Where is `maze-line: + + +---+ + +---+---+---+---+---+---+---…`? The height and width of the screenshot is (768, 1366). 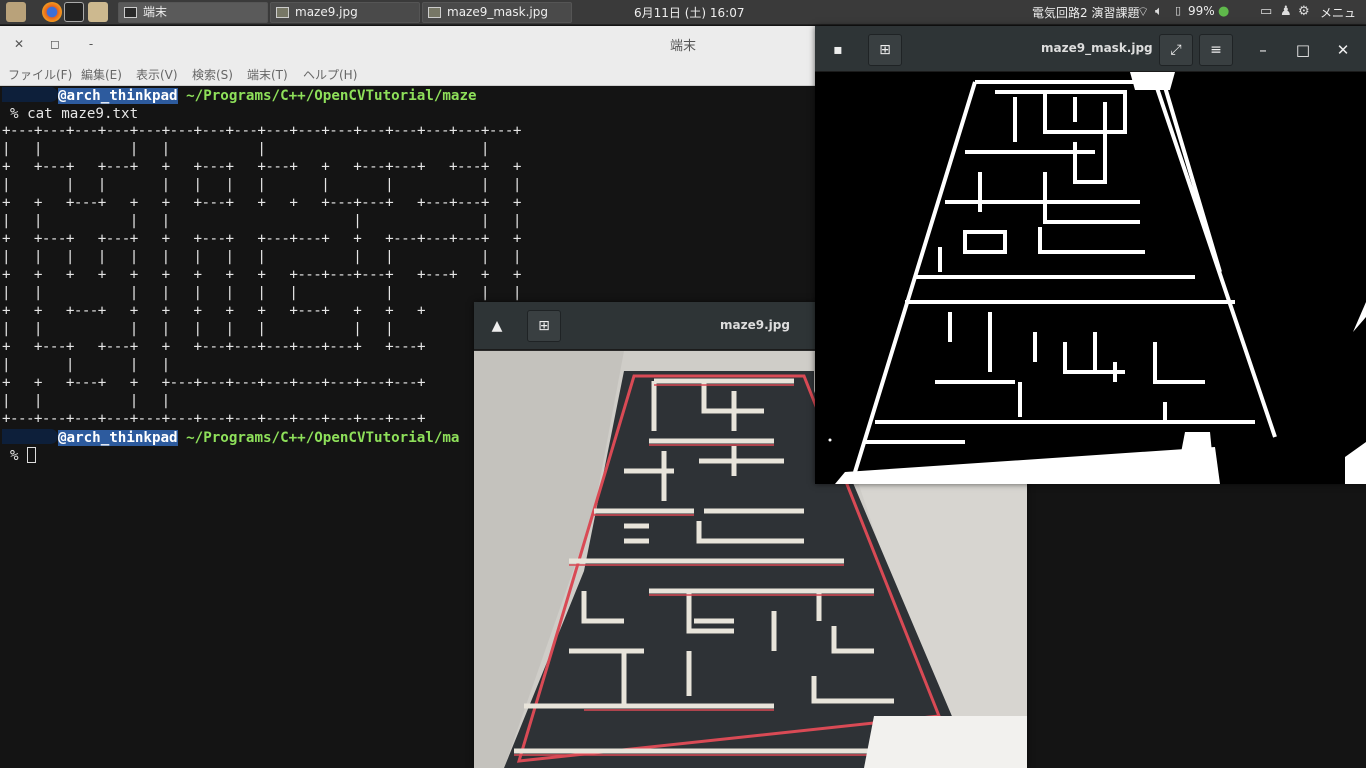 maze-line: + + +---+ + +---+---+---+---+---+---+---… is located at coordinates (214, 383).